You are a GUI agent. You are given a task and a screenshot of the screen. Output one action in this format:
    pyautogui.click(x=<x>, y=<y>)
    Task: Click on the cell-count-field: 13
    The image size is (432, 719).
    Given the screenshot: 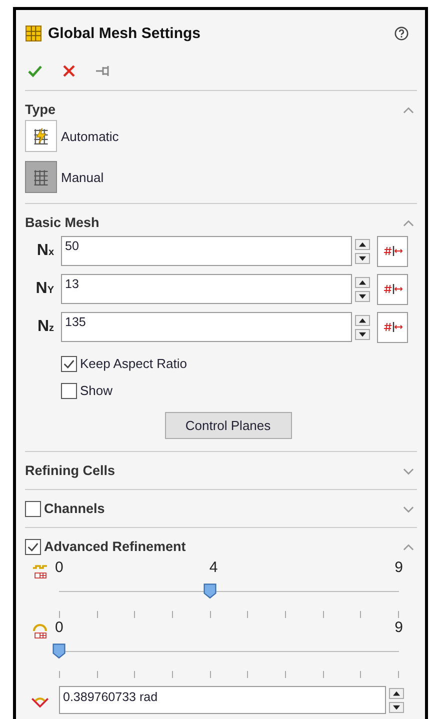 What is the action you would take?
    pyautogui.click(x=206, y=289)
    